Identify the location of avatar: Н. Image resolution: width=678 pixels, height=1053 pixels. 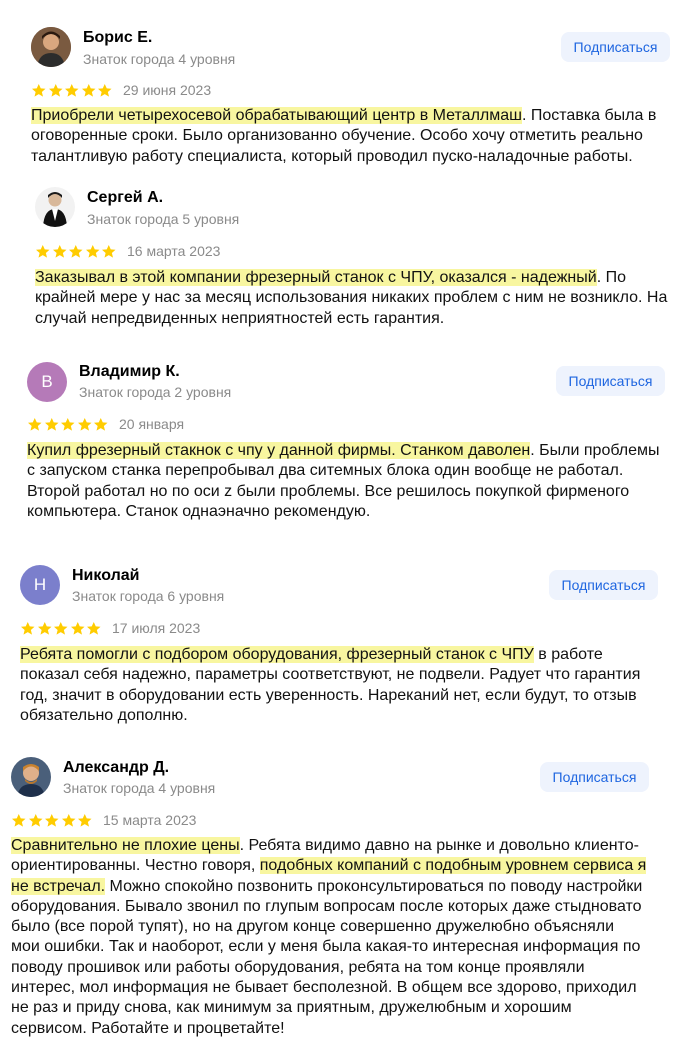
(40, 585).